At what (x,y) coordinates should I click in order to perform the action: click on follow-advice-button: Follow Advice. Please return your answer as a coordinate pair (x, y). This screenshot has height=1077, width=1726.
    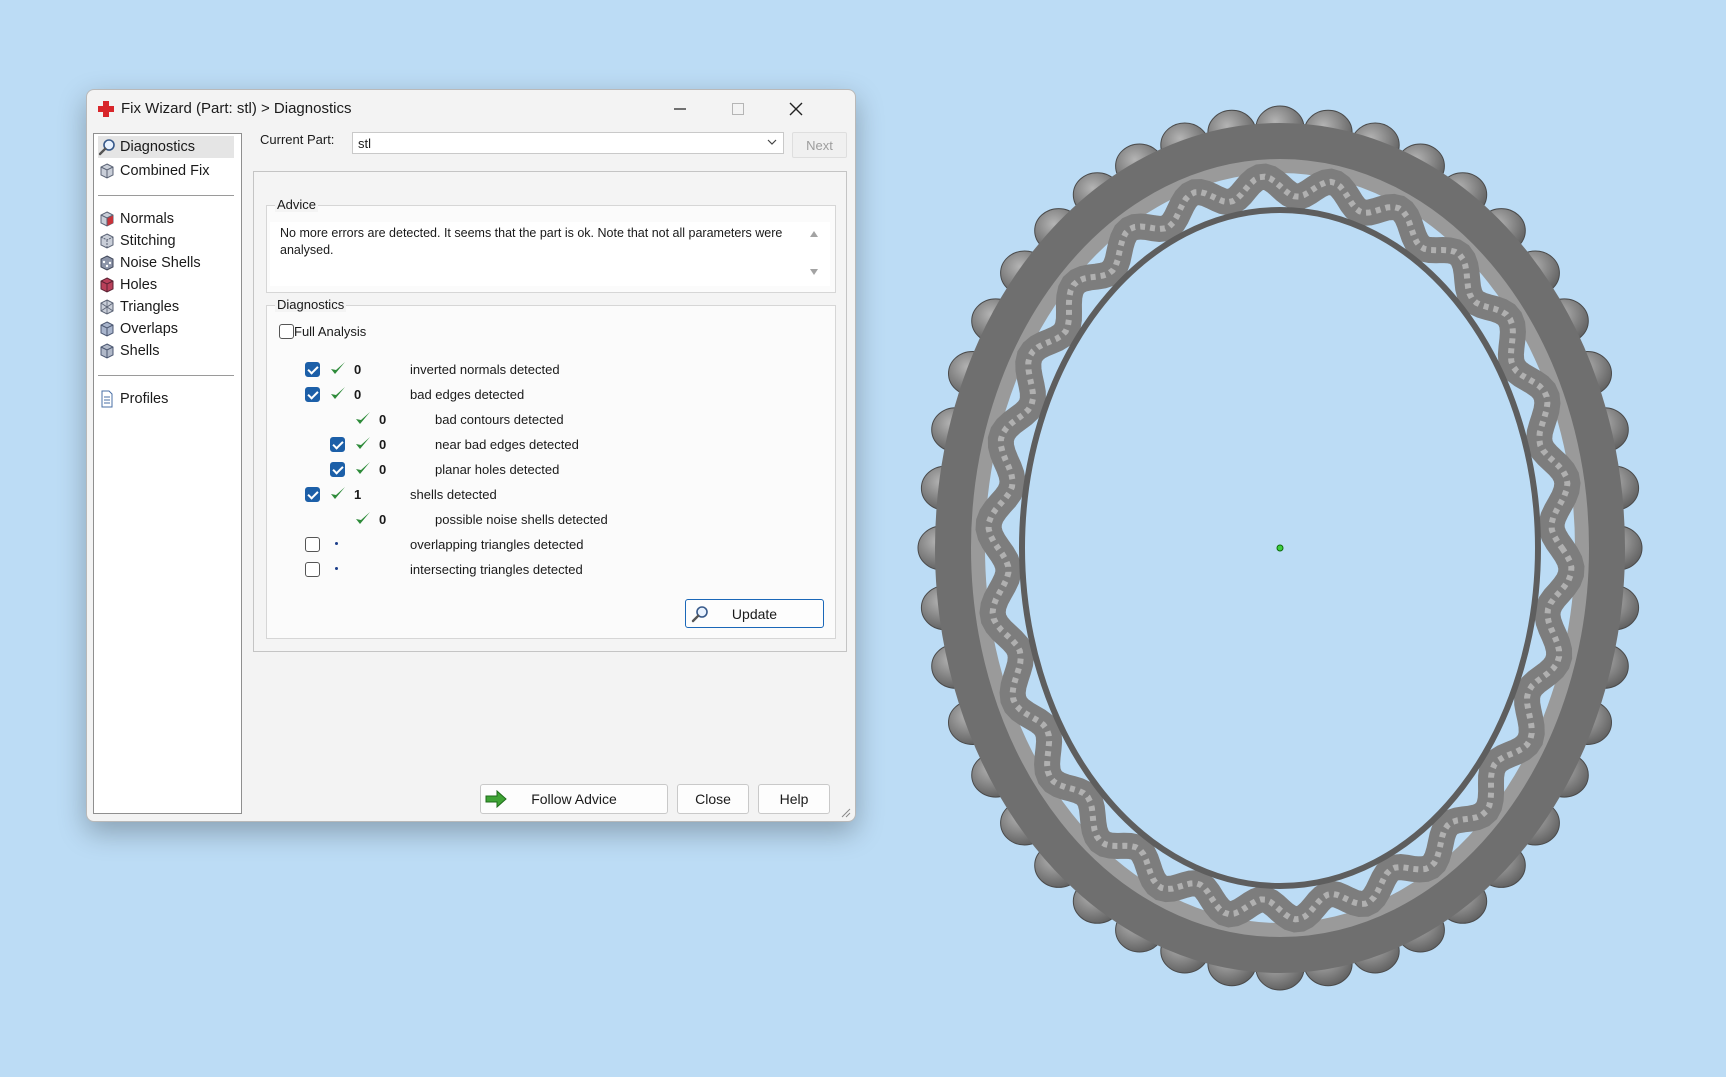
    Looking at the image, I should click on (574, 799).